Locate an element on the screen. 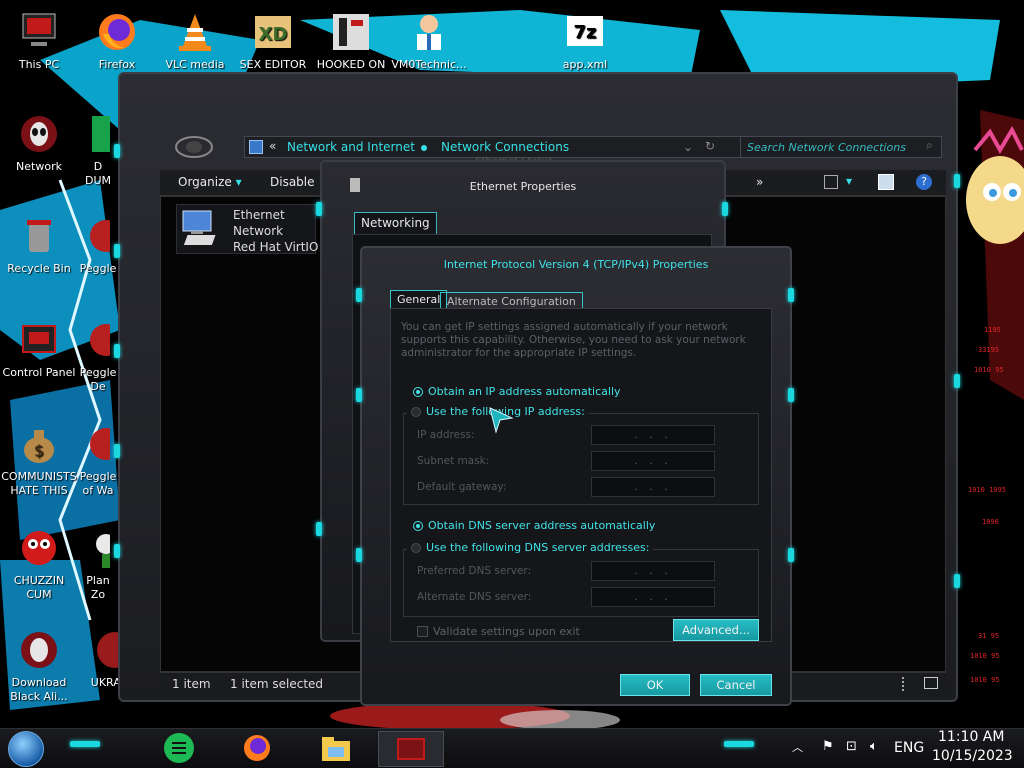  alien-logo-icon is located at coordinates (194, 147).